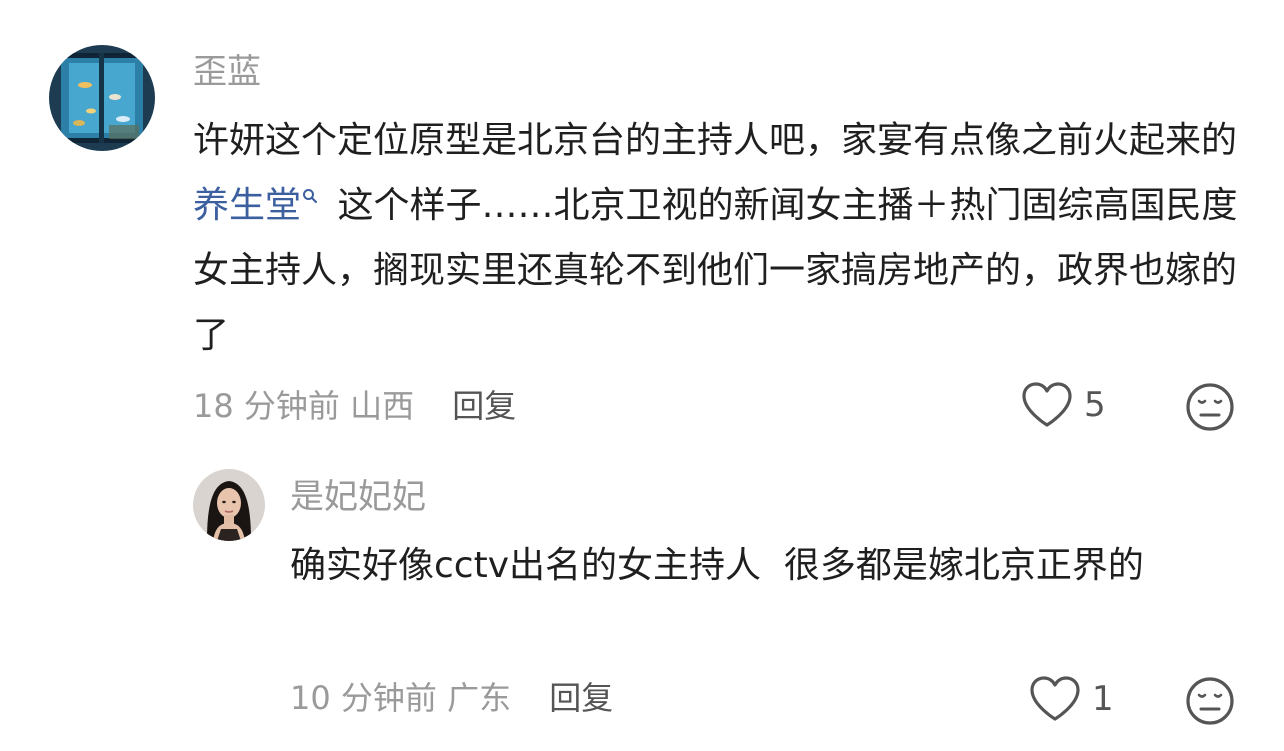 This screenshot has width=1284, height=751. I want to click on like-button: 1, so click(1071, 699).